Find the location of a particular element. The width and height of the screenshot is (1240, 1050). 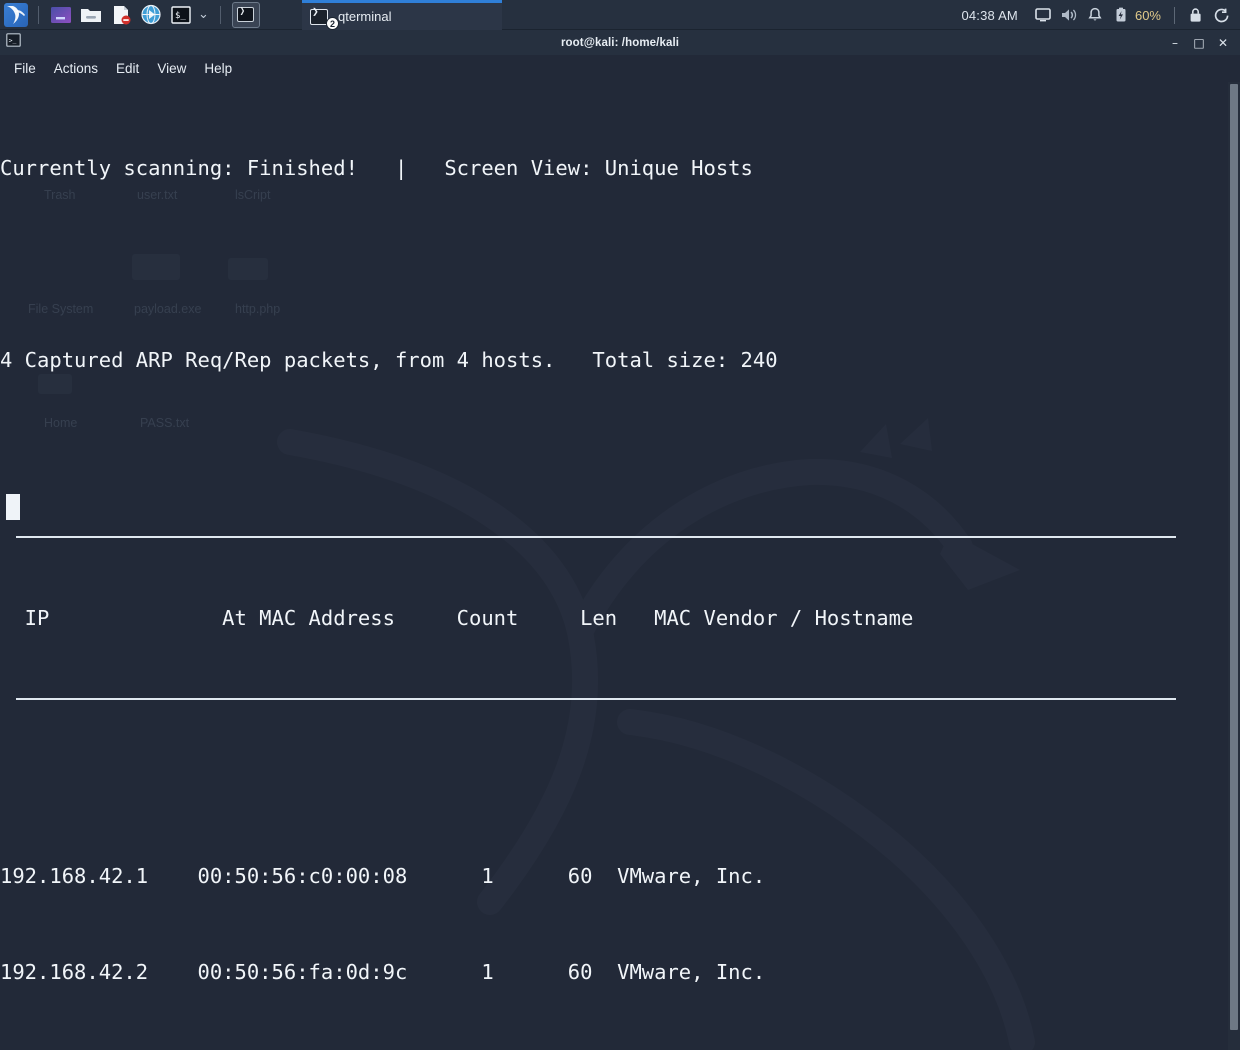

chevron-down-icon: ⌄ is located at coordinates (203, 14).